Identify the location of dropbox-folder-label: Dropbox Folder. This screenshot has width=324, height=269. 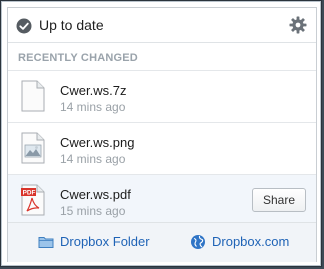
(105, 241).